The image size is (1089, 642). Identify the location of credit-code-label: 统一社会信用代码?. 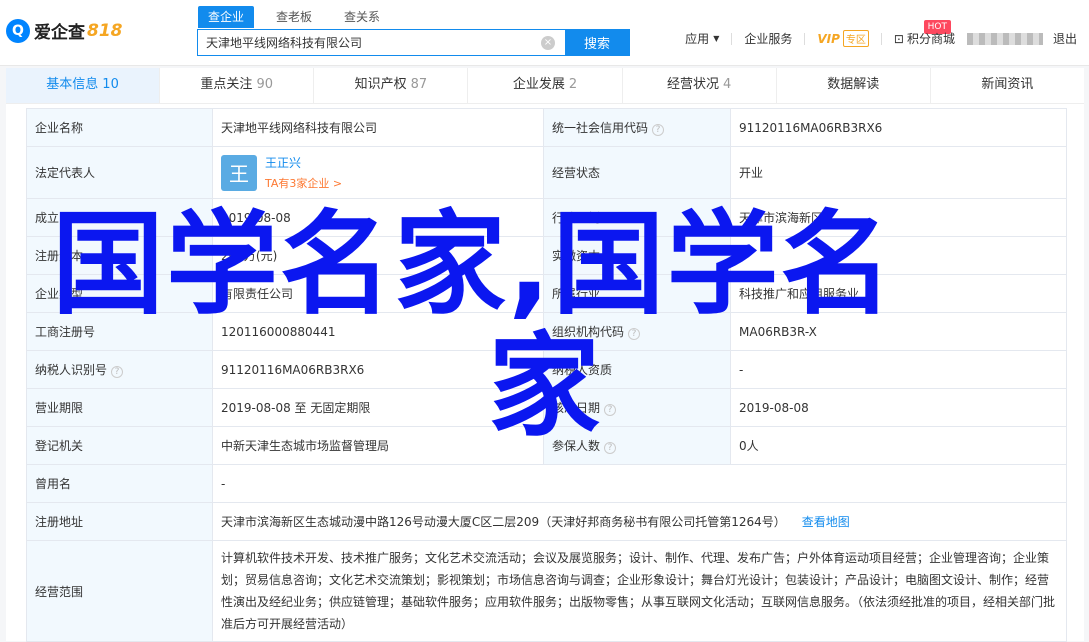
(637, 127).